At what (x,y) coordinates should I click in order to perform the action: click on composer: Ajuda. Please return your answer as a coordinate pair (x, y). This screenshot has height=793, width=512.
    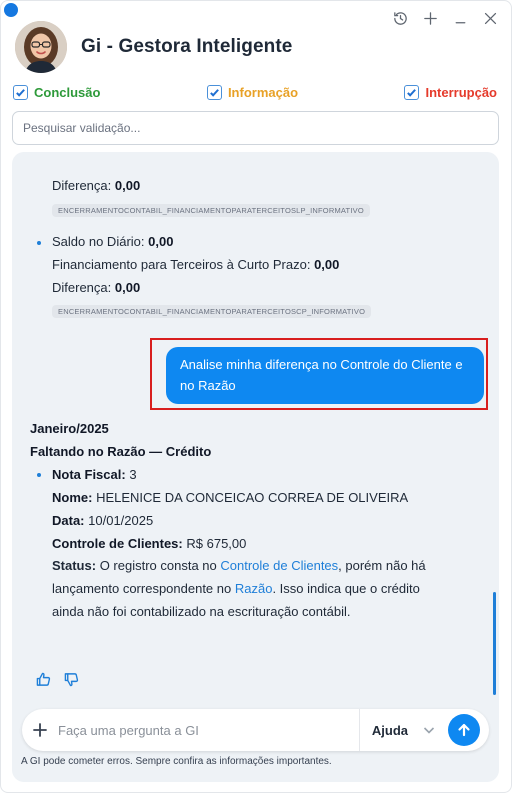
    Looking at the image, I should click on (255, 730).